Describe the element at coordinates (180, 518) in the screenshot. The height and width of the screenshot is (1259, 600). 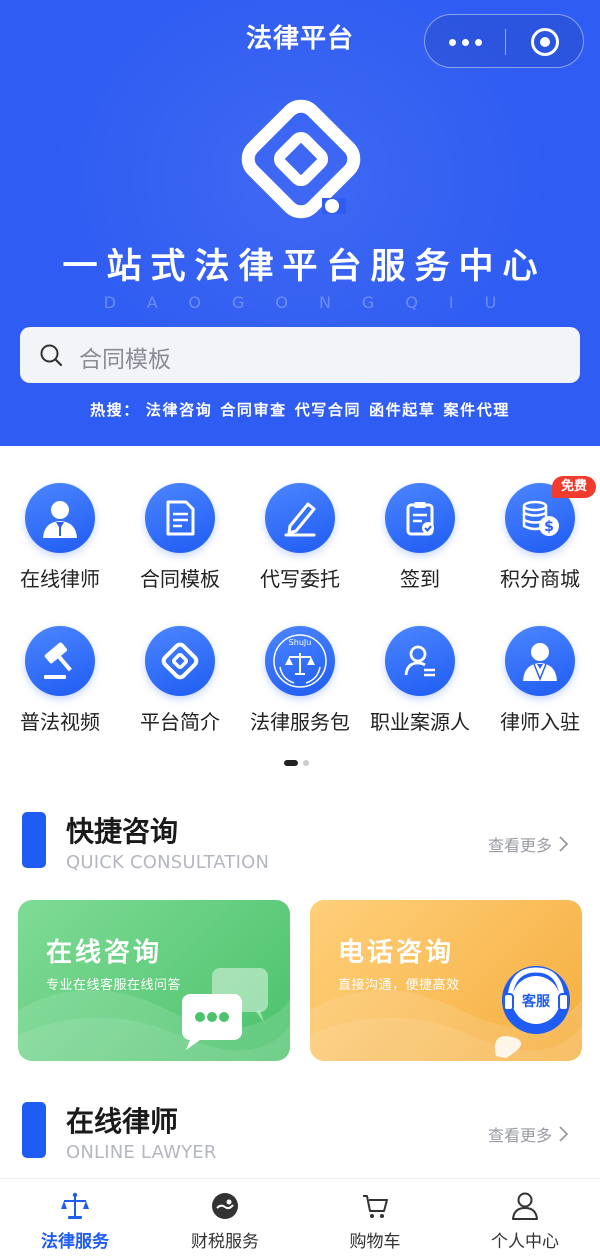
I see `document-icon` at that location.